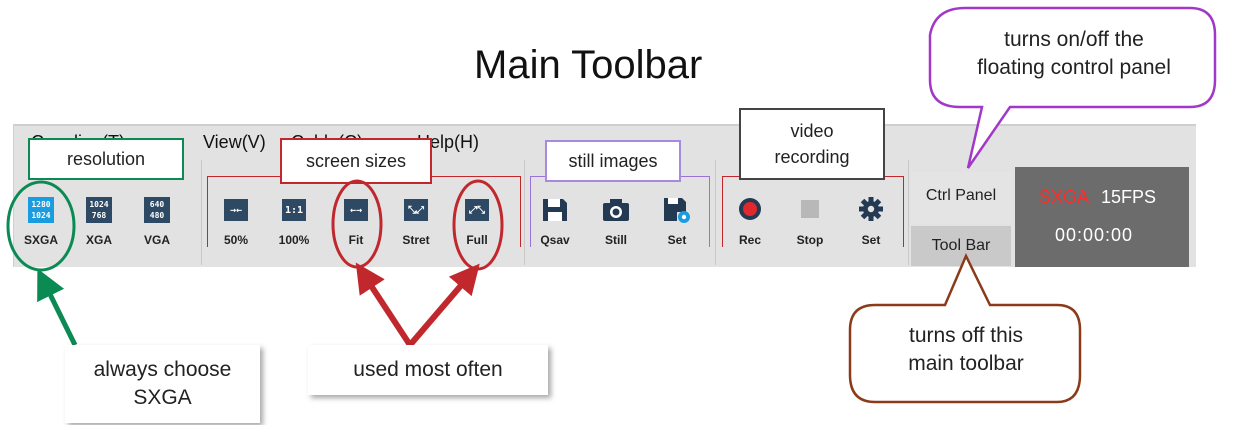 The image size is (1236, 425). I want to click on fit-arrow, so click(384, 304).